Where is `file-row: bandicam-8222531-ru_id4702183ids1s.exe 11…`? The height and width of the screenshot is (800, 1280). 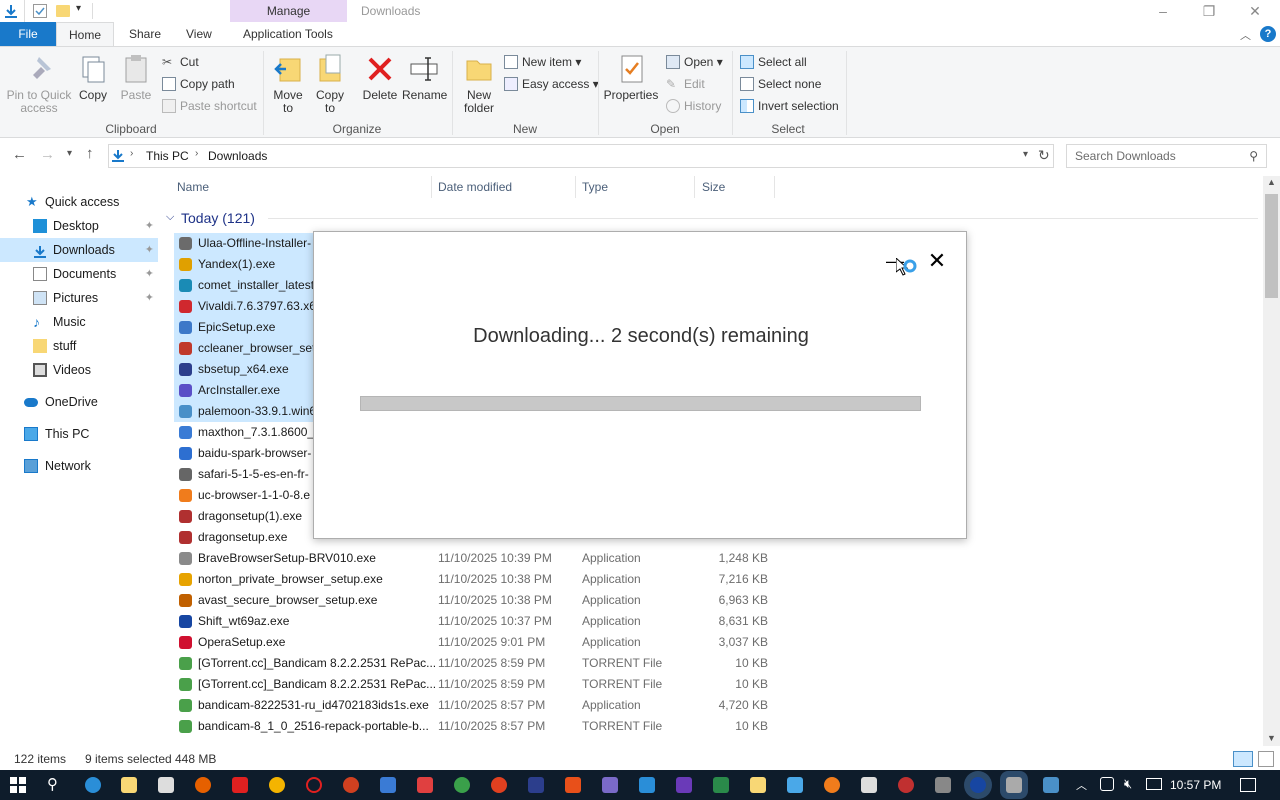 file-row: bandicam-8222531-ru_id4702183ids1s.exe 11… is located at coordinates (474, 705).